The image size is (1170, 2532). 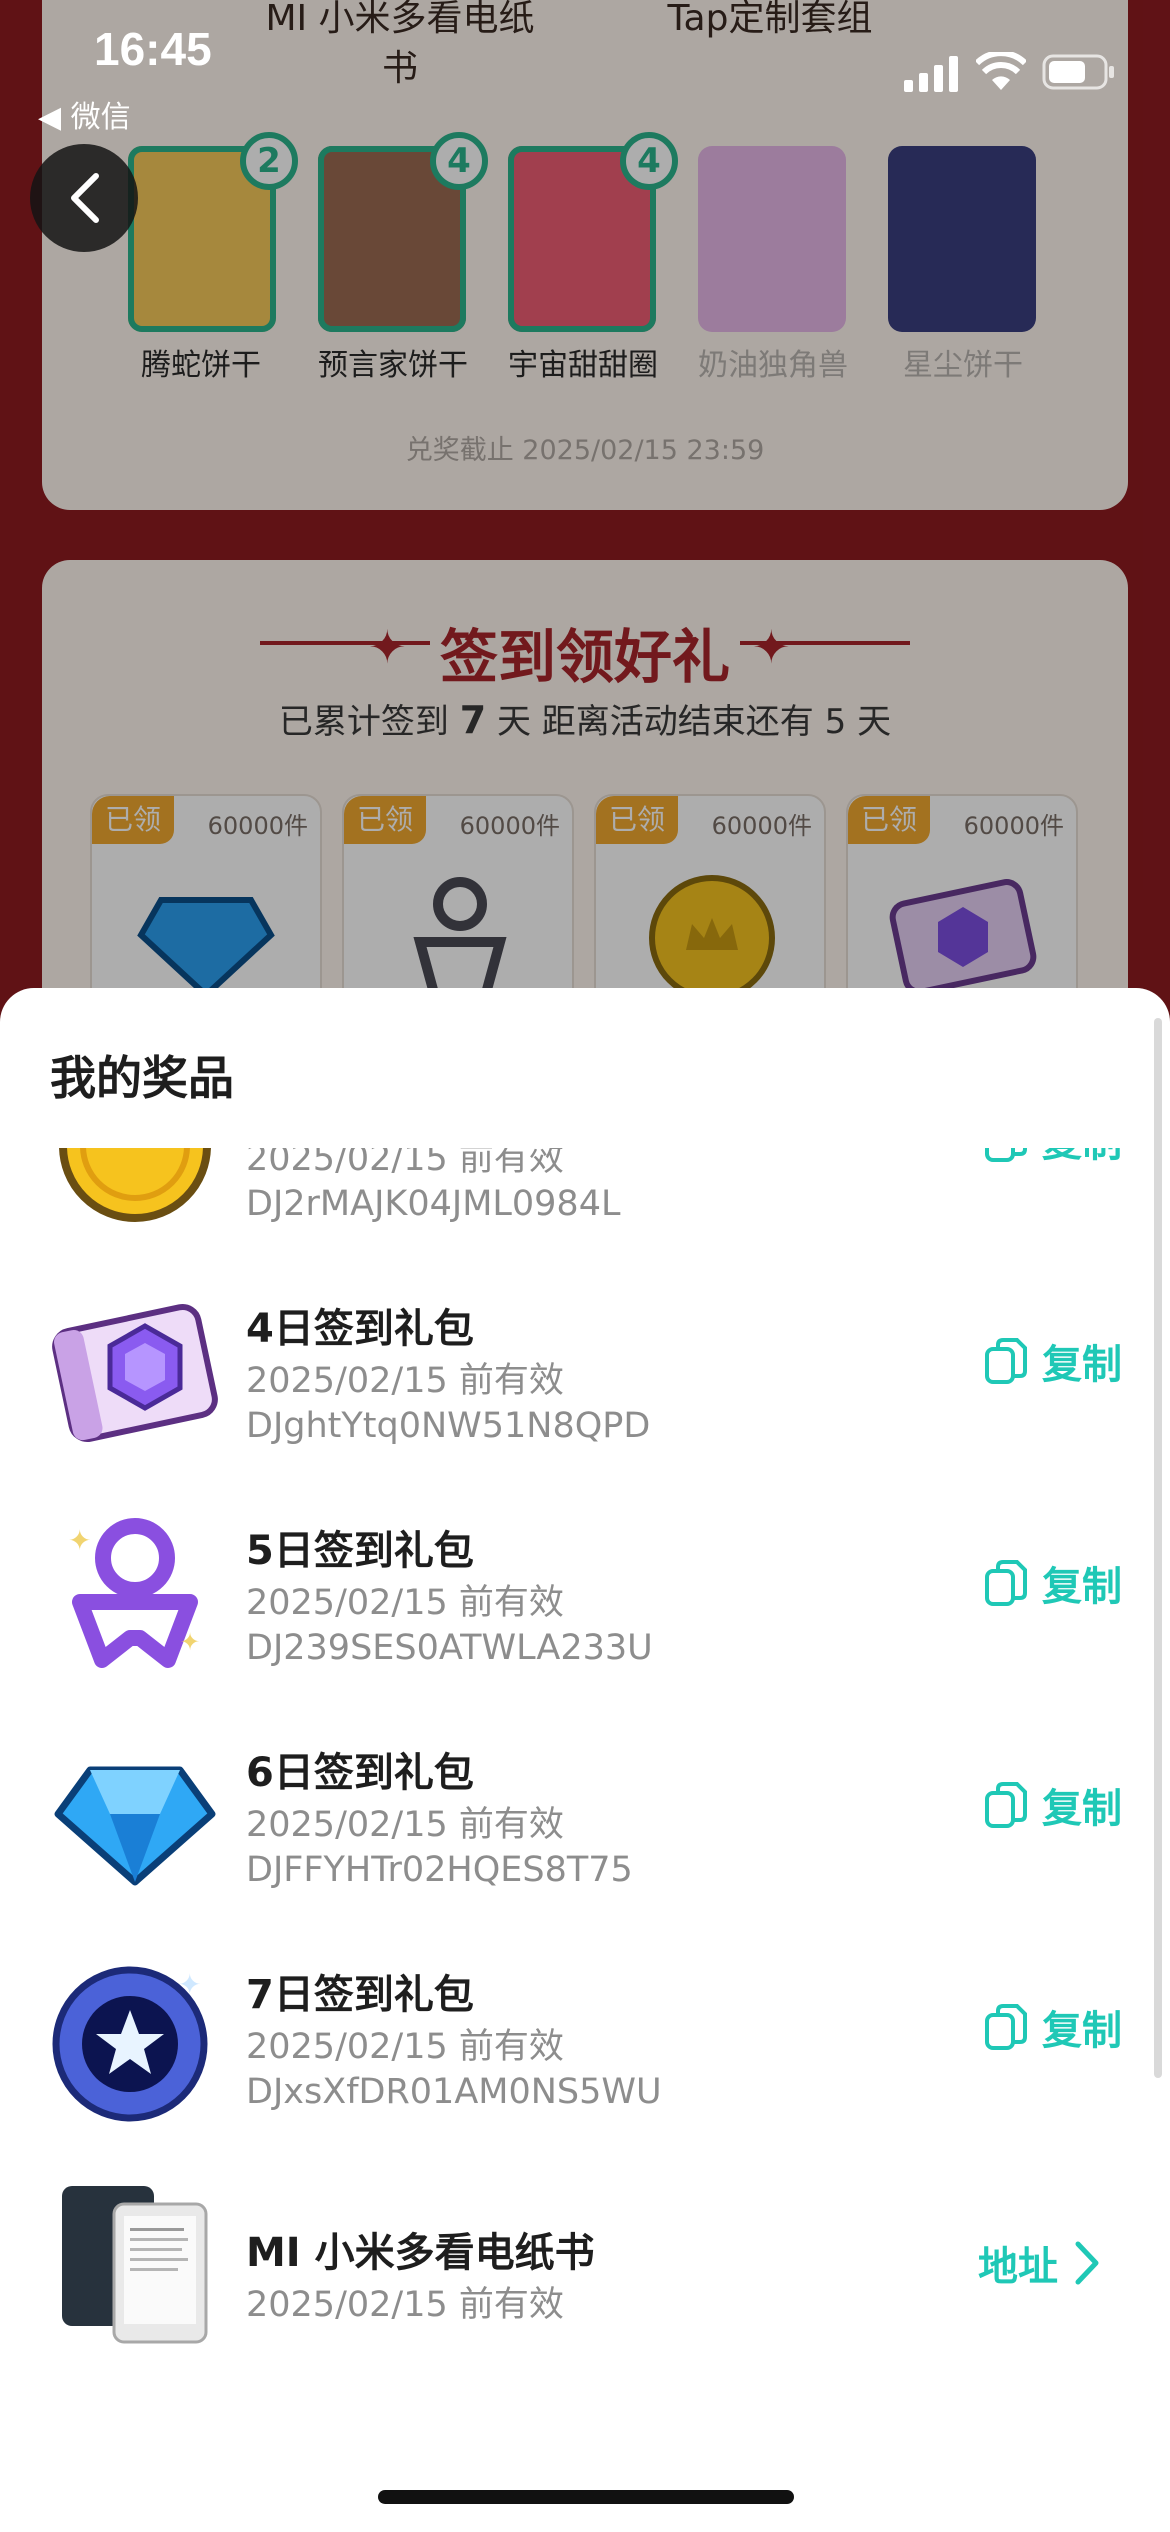 What do you see at coordinates (142, 1078) in the screenshot?
I see `sheet-title: 我的奖品` at bounding box center [142, 1078].